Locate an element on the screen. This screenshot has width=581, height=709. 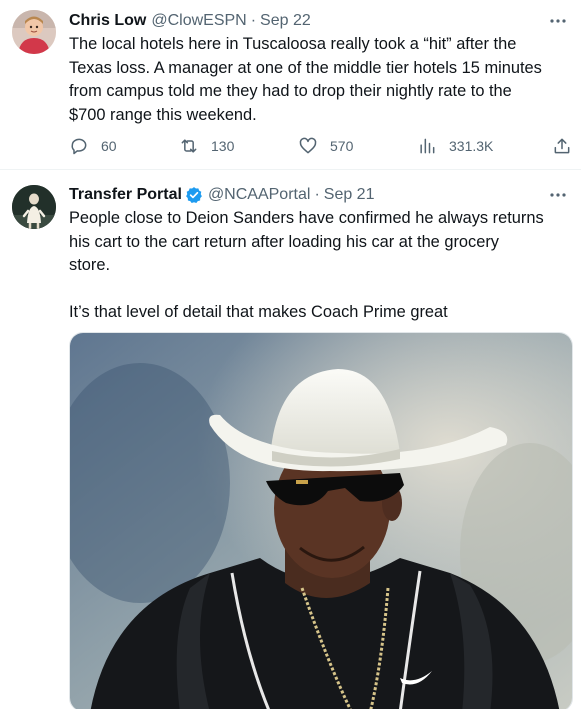
like-button: 570 is located at coordinates (325, 146).